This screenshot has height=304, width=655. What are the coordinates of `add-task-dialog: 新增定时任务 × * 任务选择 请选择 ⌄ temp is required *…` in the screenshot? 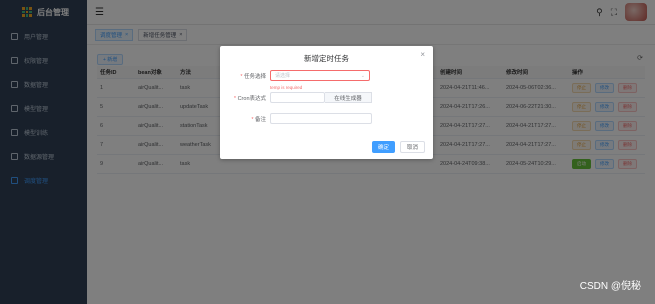 It's located at (326, 102).